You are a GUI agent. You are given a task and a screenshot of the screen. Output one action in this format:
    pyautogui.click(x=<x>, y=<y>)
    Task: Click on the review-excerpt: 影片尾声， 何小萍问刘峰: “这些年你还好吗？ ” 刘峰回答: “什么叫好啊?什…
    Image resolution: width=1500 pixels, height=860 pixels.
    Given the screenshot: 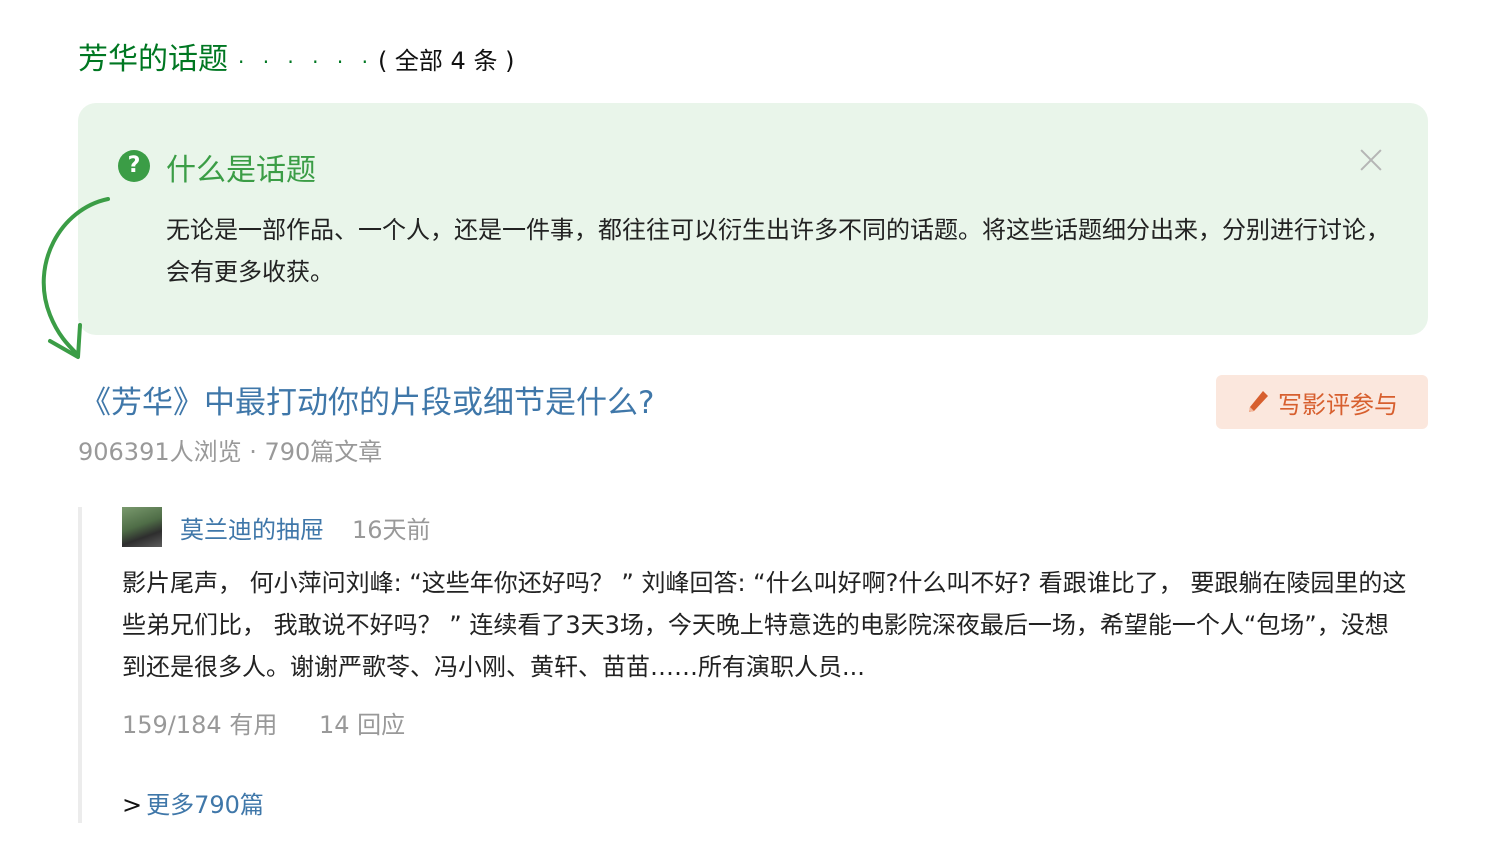 What is the action you would take?
    pyautogui.click(x=767, y=625)
    